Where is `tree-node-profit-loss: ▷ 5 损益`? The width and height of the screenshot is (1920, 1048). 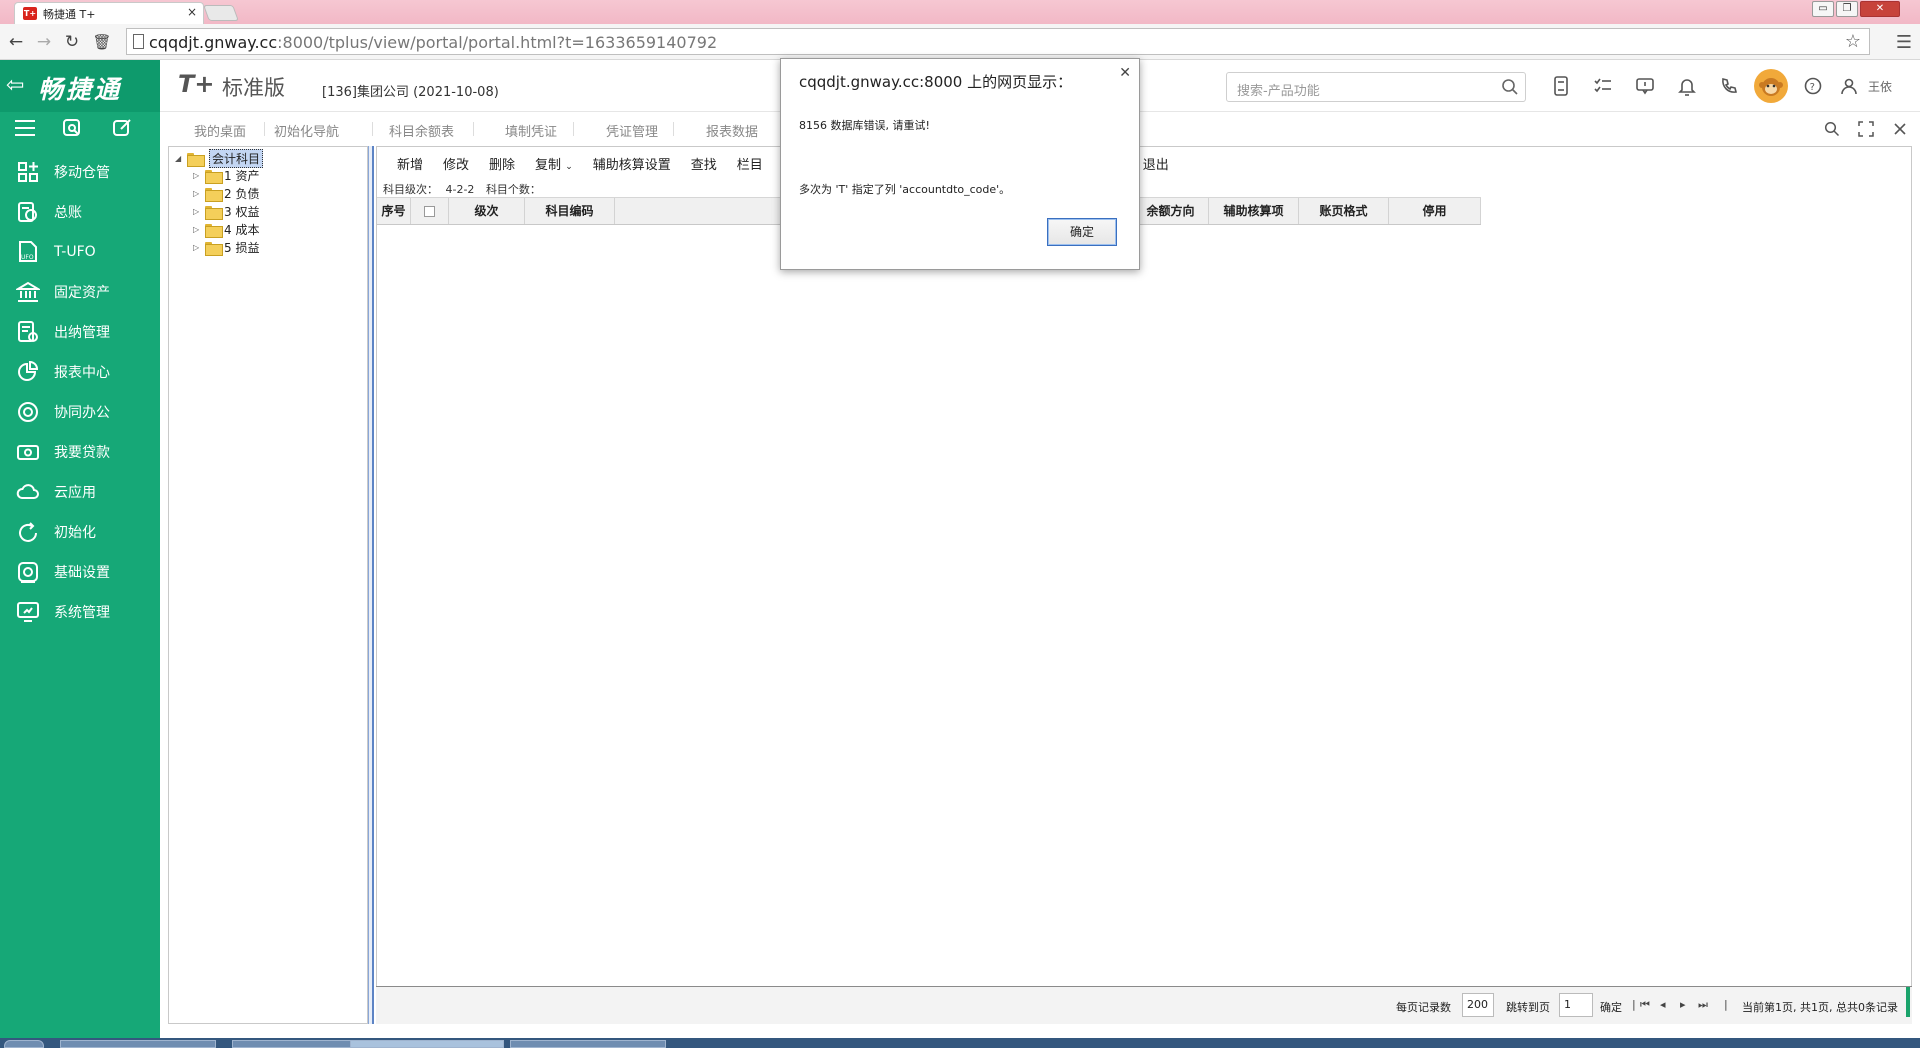 tree-node-profit-loss: ▷ 5 损益 is located at coordinates (226, 247).